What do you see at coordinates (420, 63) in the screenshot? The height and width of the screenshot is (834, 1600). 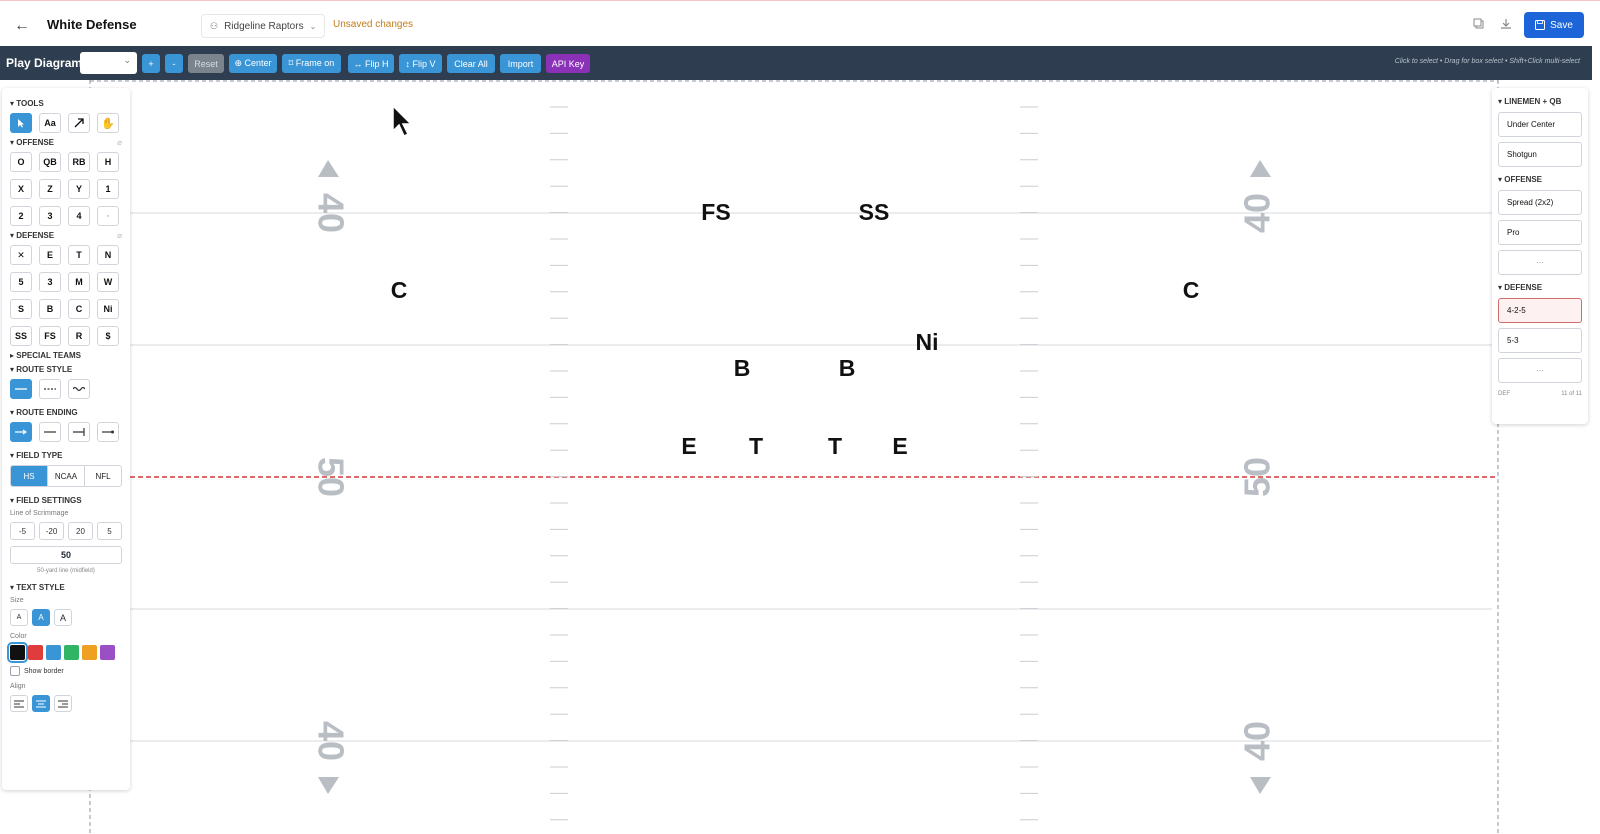 I see `flip-v-button: ↕ Flip V` at bounding box center [420, 63].